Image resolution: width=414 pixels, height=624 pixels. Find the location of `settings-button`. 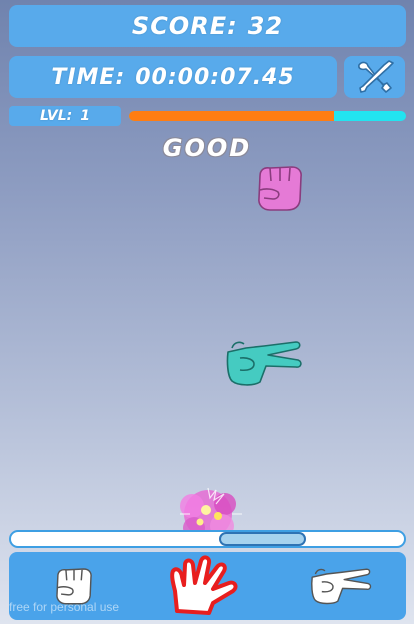

settings-button is located at coordinates (374, 77).